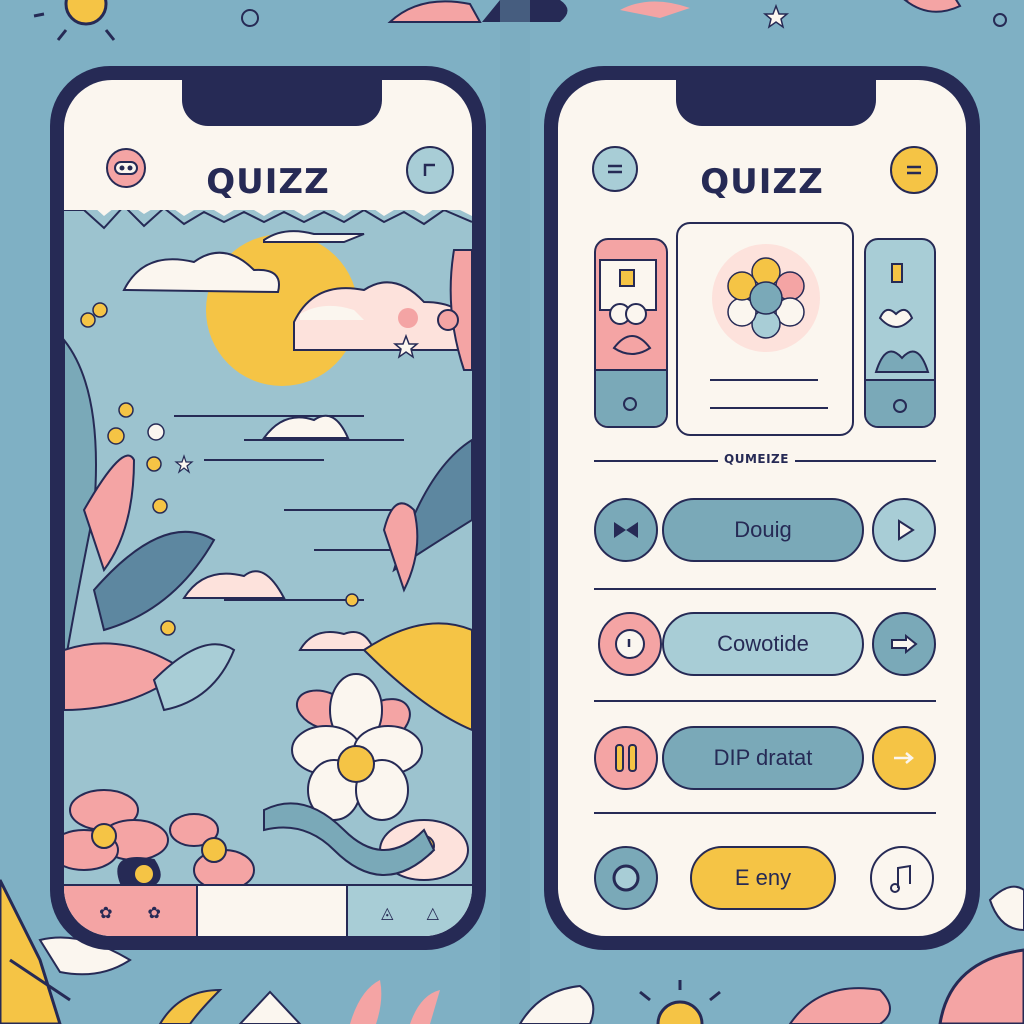  I want to click on pause-icon, so click(626, 758).